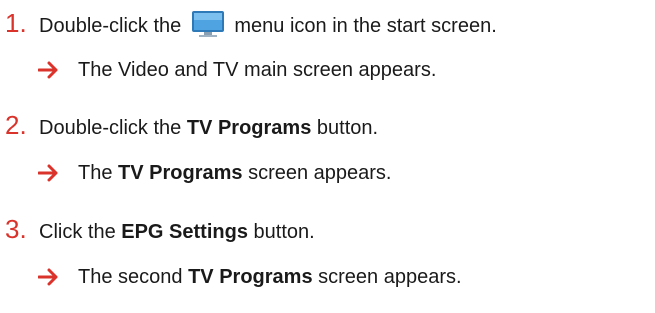 Image resolution: width=655 pixels, height=313 pixels. Describe the element at coordinates (257, 70) in the screenshot. I see `result-text: The Video and TV main screen appears.` at that location.